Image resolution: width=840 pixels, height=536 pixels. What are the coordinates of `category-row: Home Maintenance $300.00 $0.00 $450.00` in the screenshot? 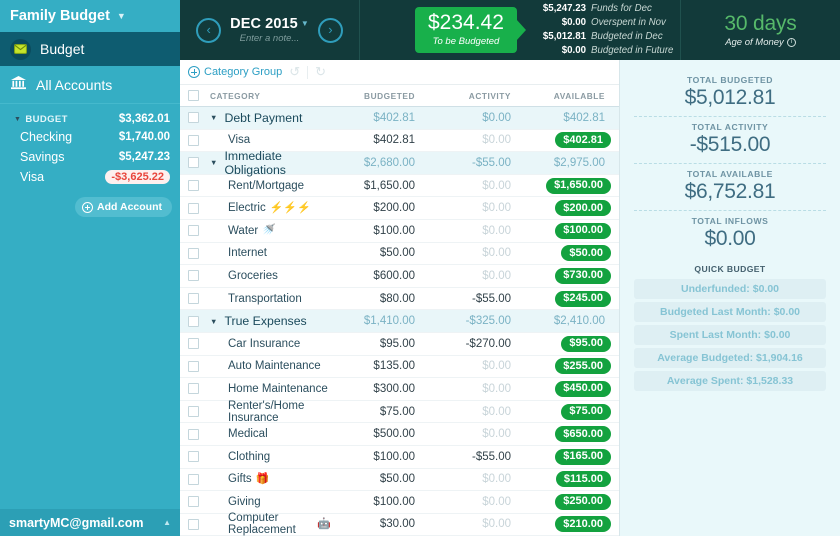 It's located at (399, 389).